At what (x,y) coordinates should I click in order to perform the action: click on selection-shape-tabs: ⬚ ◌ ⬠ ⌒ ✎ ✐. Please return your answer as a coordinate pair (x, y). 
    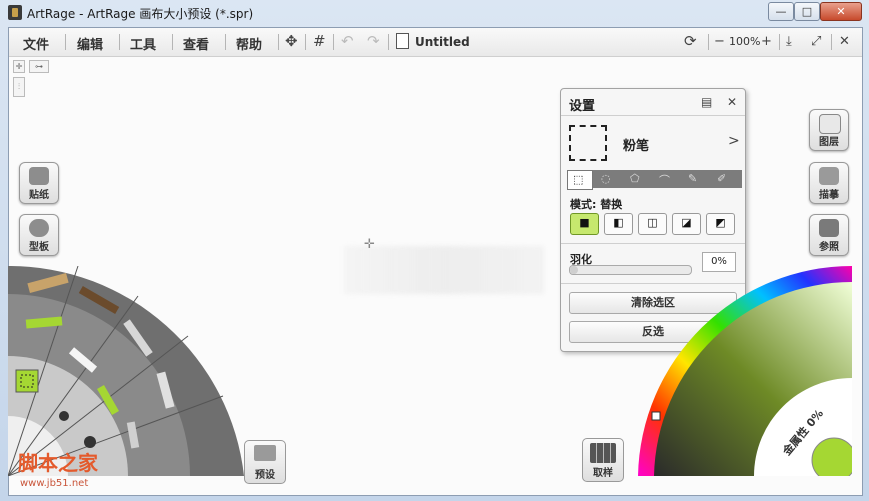
    Looking at the image, I should click on (654, 180).